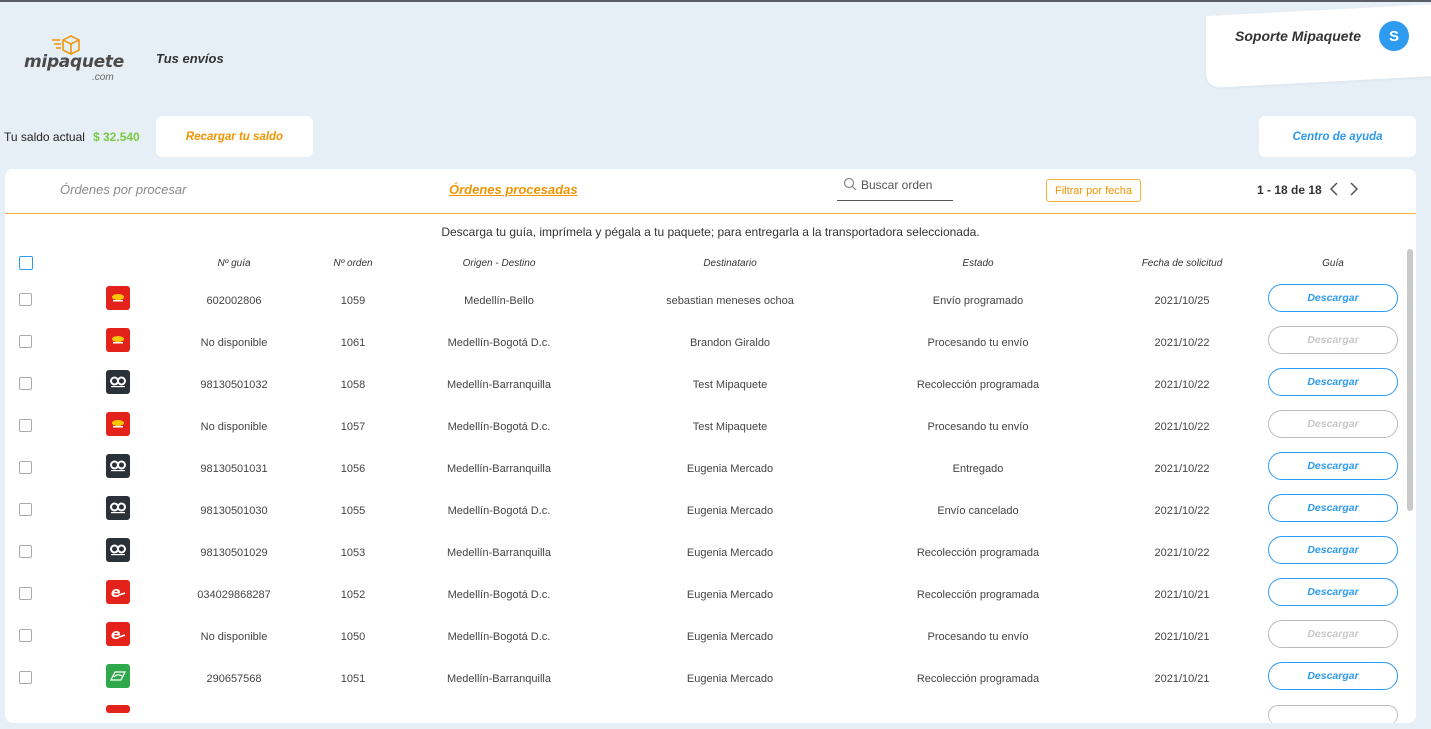  What do you see at coordinates (103, 77) in the screenshot?
I see `logo-suffix: .com` at bounding box center [103, 77].